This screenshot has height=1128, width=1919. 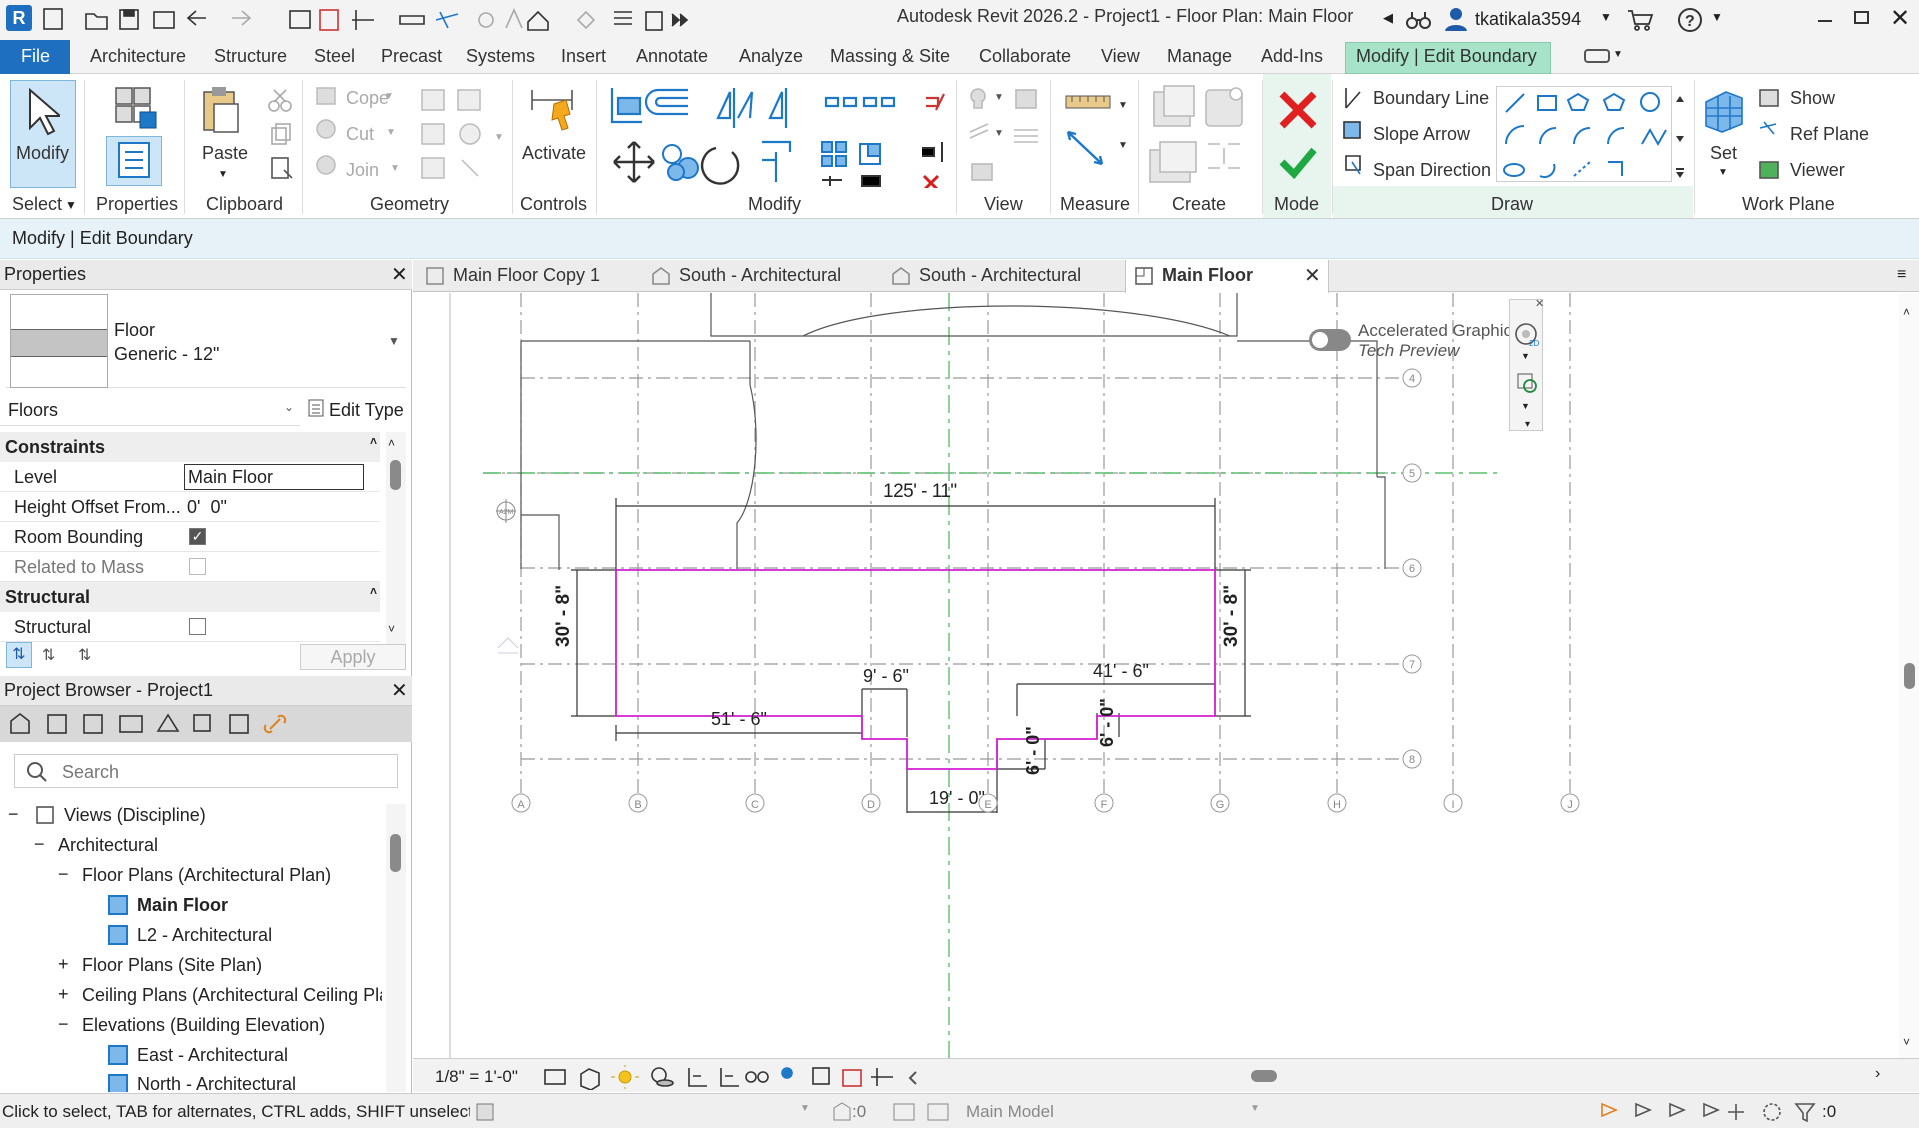 What do you see at coordinates (1606, 17) in the screenshot?
I see `user-dropdown-icon: ▼` at bounding box center [1606, 17].